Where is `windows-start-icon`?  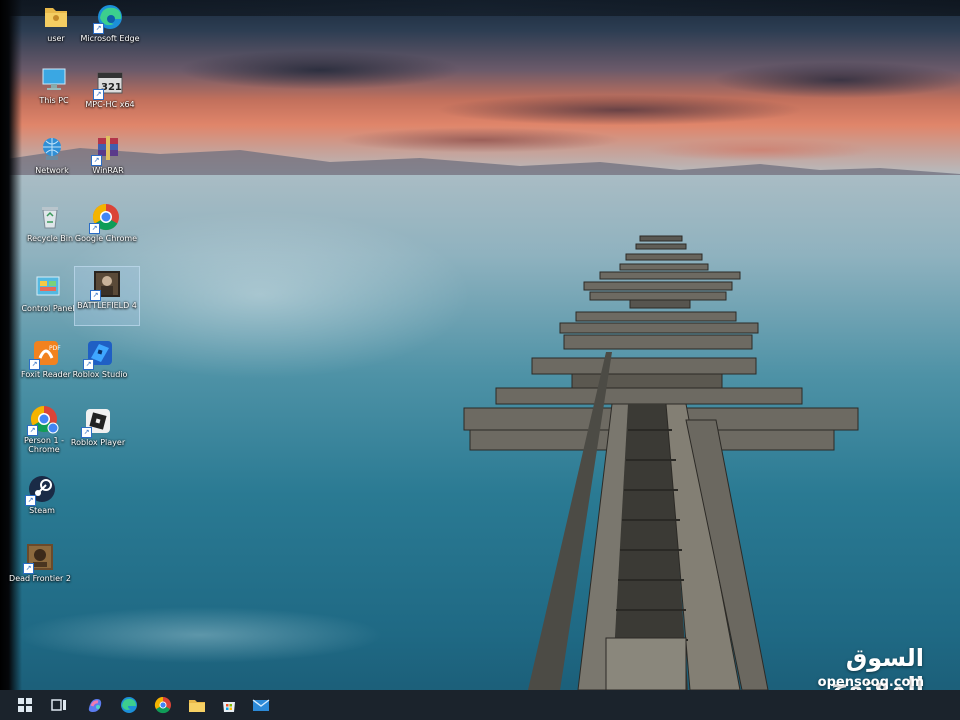
windows-start-icon is located at coordinates (25, 705).